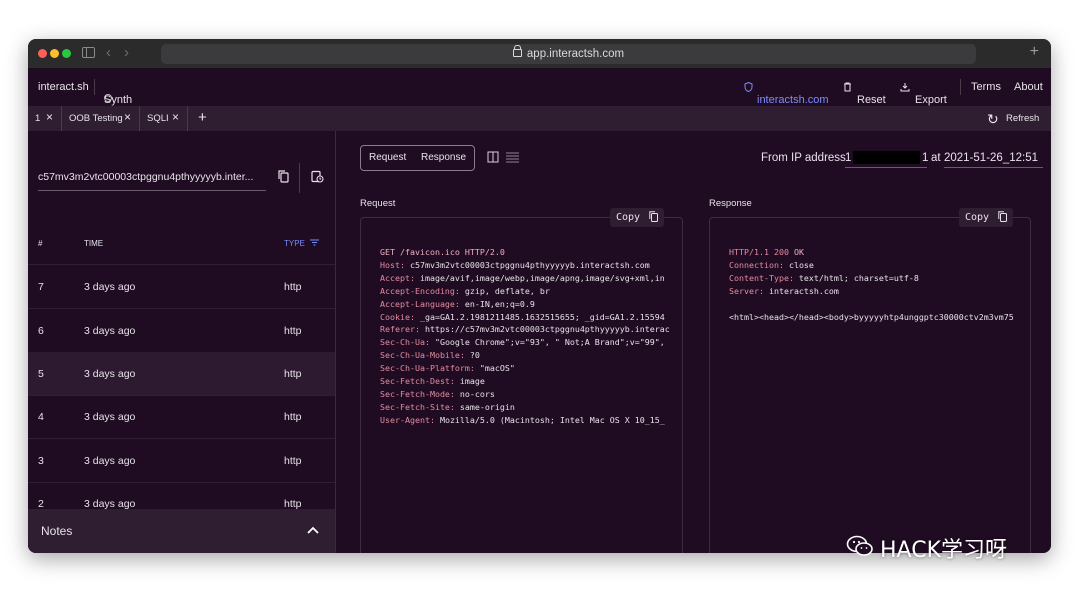  What do you see at coordinates (637, 217) in the screenshot?
I see `copy-request-button: Copy` at bounding box center [637, 217].